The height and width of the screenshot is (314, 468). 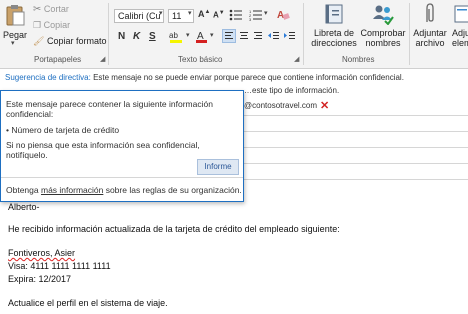 What do you see at coordinates (172, 190) in the screenshot?
I see `popup-footer-after: sobre las reglas de su organización.` at bounding box center [172, 190].